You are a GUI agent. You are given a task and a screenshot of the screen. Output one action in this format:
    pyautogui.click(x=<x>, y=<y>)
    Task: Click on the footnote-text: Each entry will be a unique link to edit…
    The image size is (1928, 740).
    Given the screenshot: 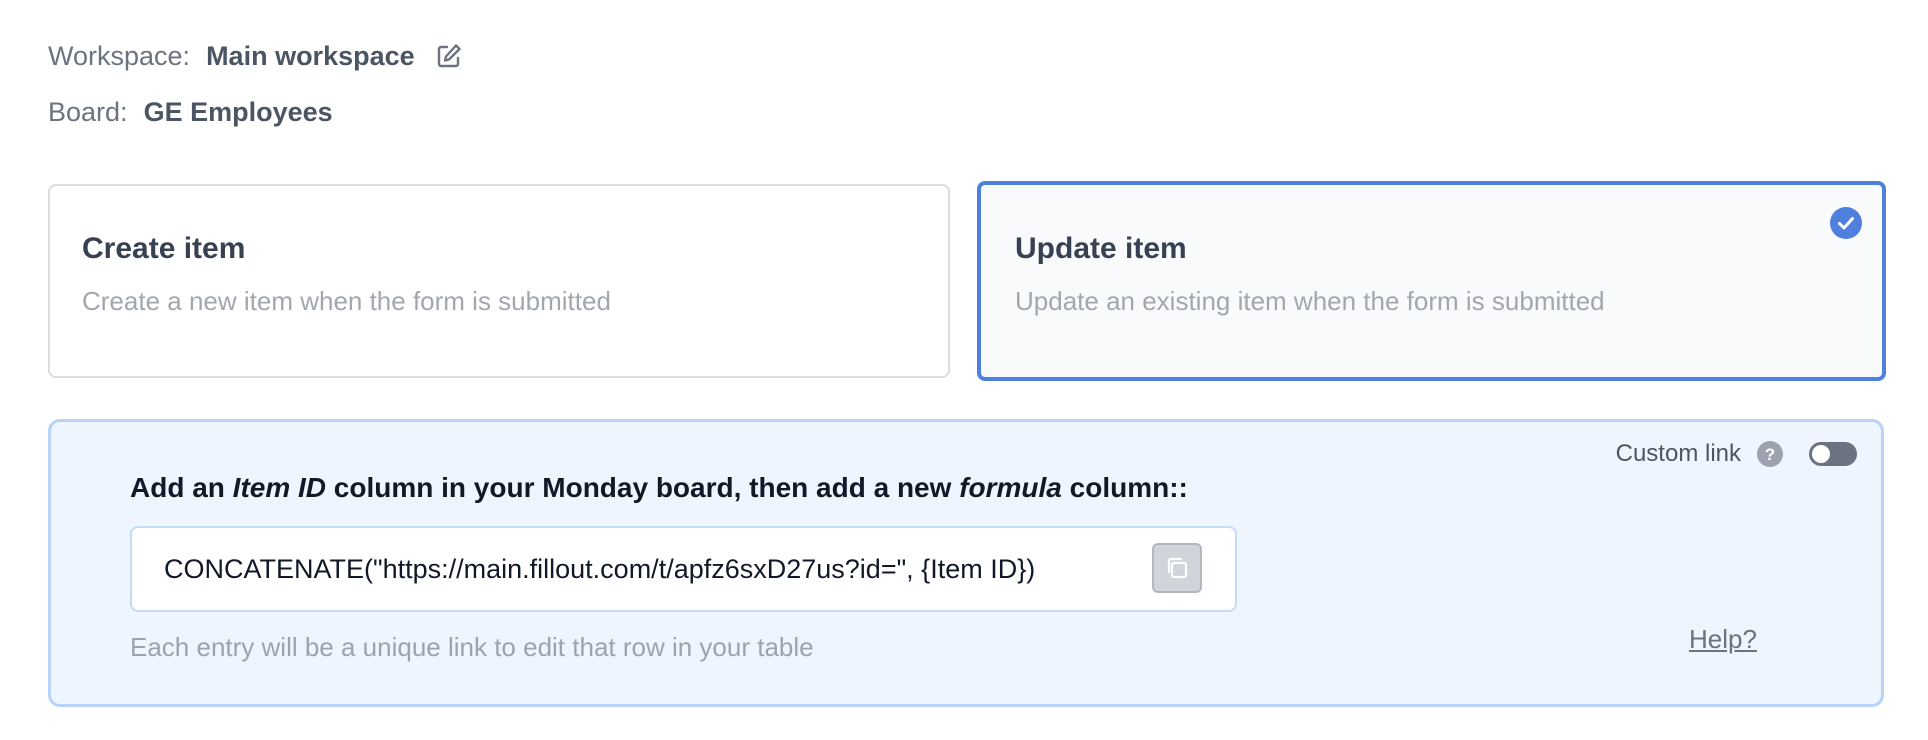 What is the action you would take?
    pyautogui.click(x=472, y=647)
    